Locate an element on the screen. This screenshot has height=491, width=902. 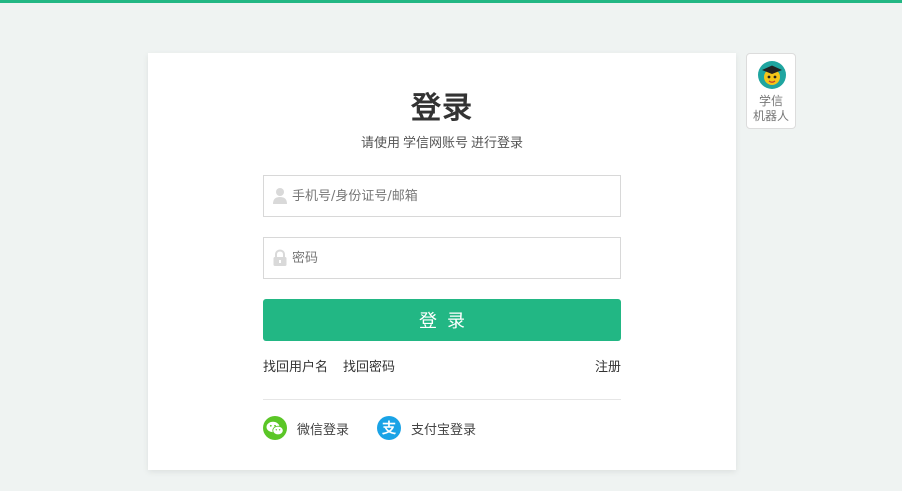
account-links: 找回用户名 找回密码 注册 is located at coordinates (442, 368).